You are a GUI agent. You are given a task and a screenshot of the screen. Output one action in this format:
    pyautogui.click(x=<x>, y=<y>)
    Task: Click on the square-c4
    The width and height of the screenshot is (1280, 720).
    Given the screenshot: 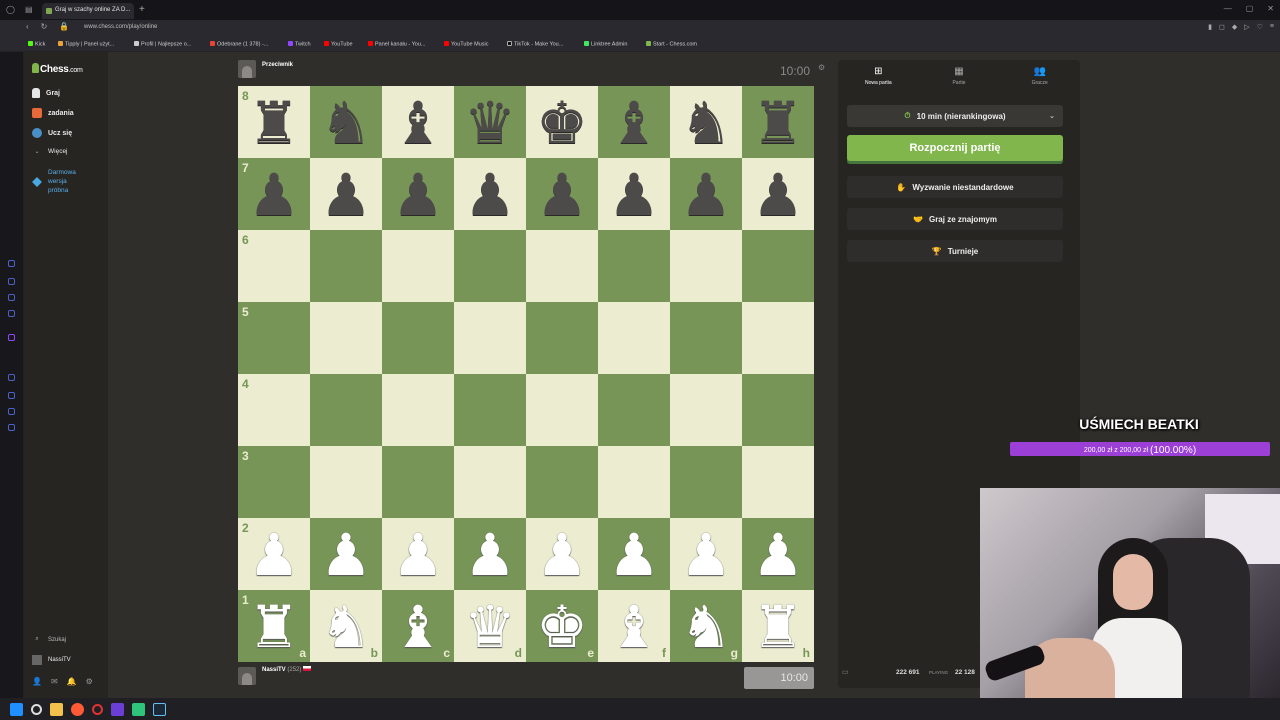 What is the action you would take?
    pyautogui.click(x=418, y=410)
    